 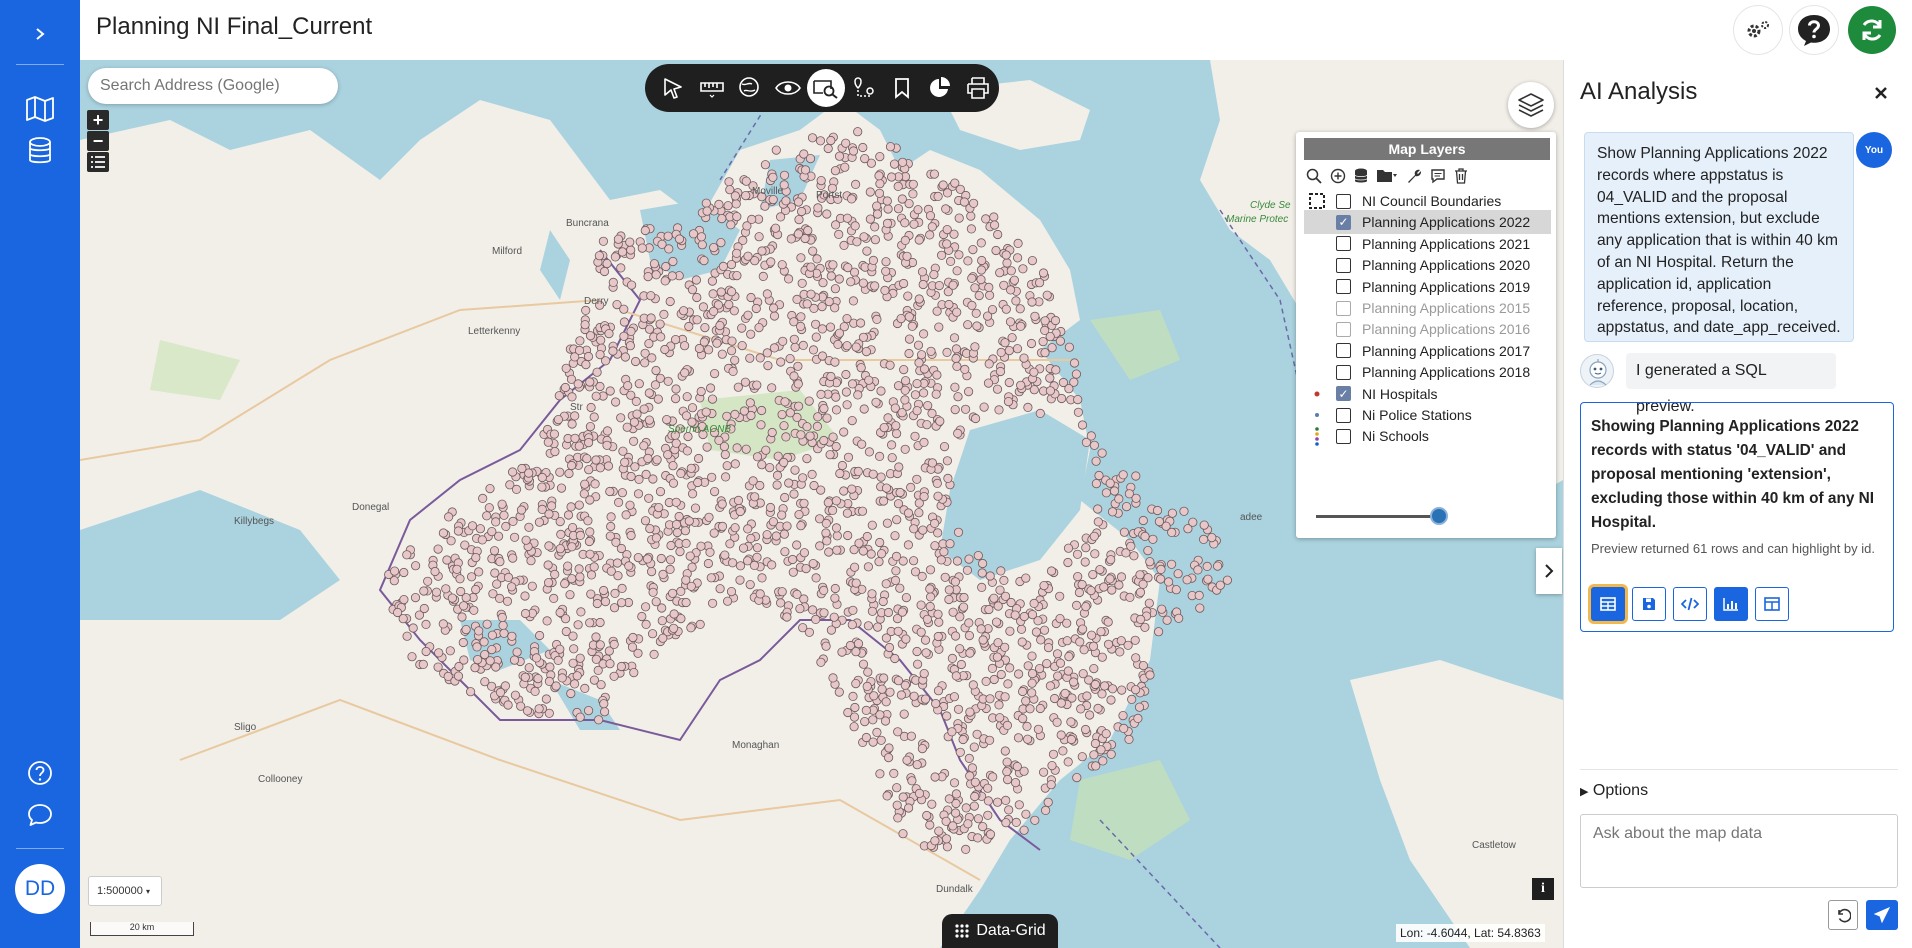 I want to click on help-nav-button, so click(x=40, y=773).